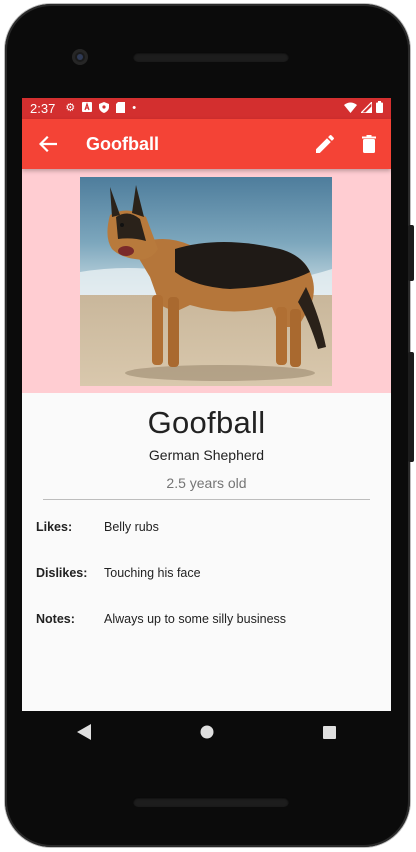  I want to click on battery-icon, so click(379, 108).